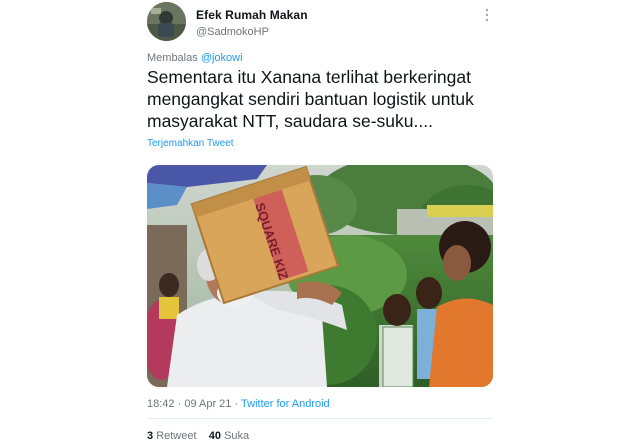  What do you see at coordinates (176, 436) in the screenshot?
I see `retweet-label: Retweet` at bounding box center [176, 436].